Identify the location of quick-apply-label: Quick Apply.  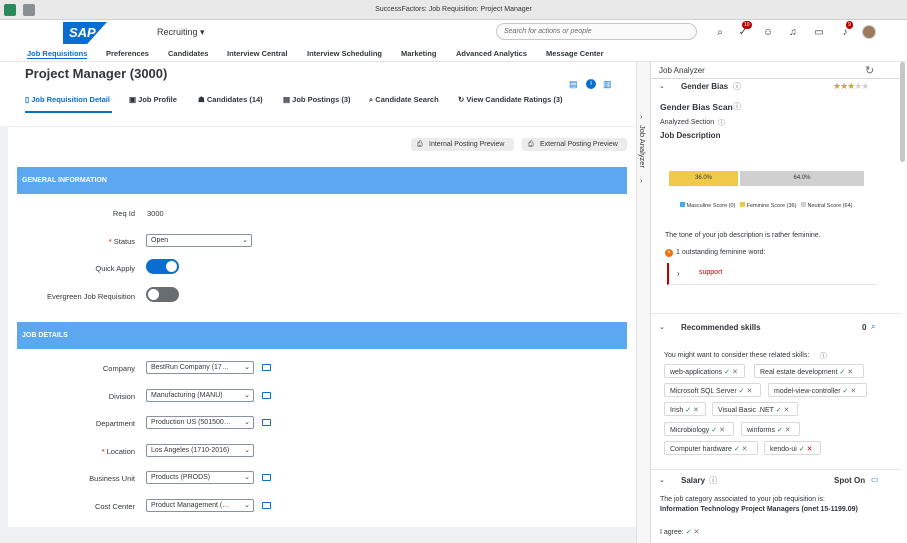
(115, 268).